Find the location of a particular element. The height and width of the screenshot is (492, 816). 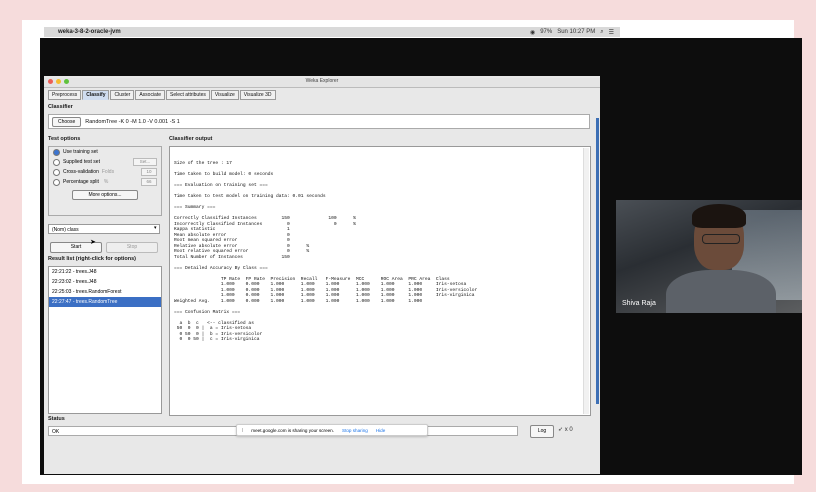

result-item-2: 22:23:02 - trees.J48 is located at coordinates (105, 282).